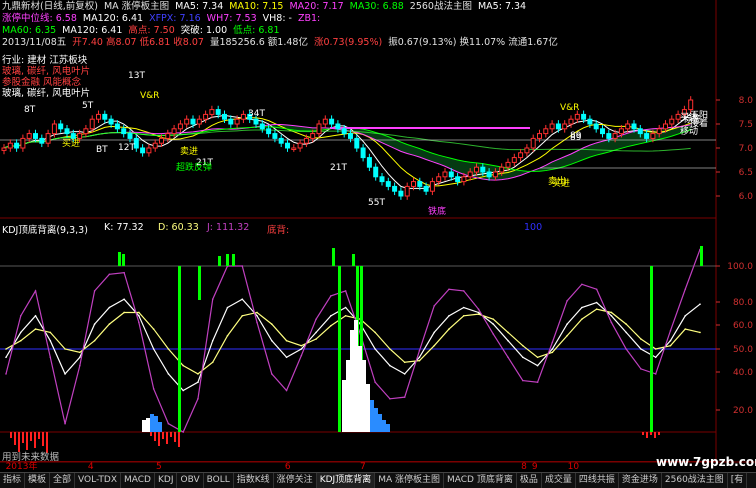 This screenshot has height=488, width=756. I want to click on tab-15: 四线共振, so click(597, 480).